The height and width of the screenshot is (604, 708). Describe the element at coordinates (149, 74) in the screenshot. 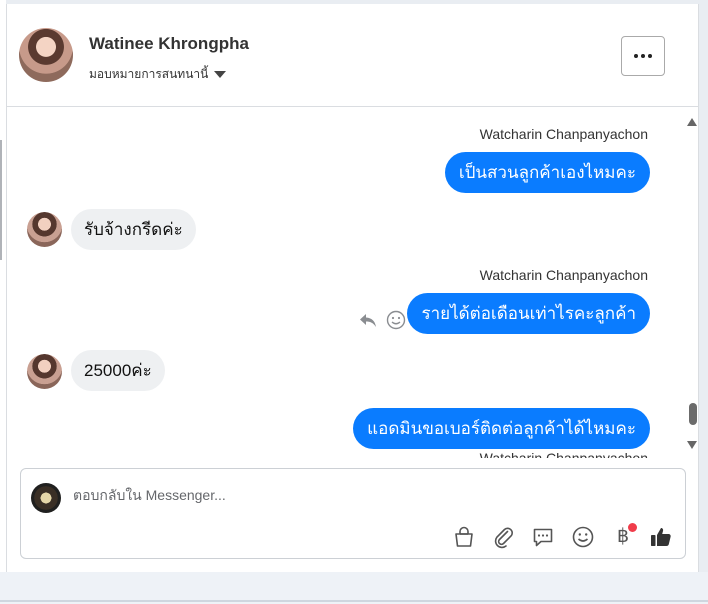

I see `assign-label: มอบหมายการสนทนานี้` at that location.